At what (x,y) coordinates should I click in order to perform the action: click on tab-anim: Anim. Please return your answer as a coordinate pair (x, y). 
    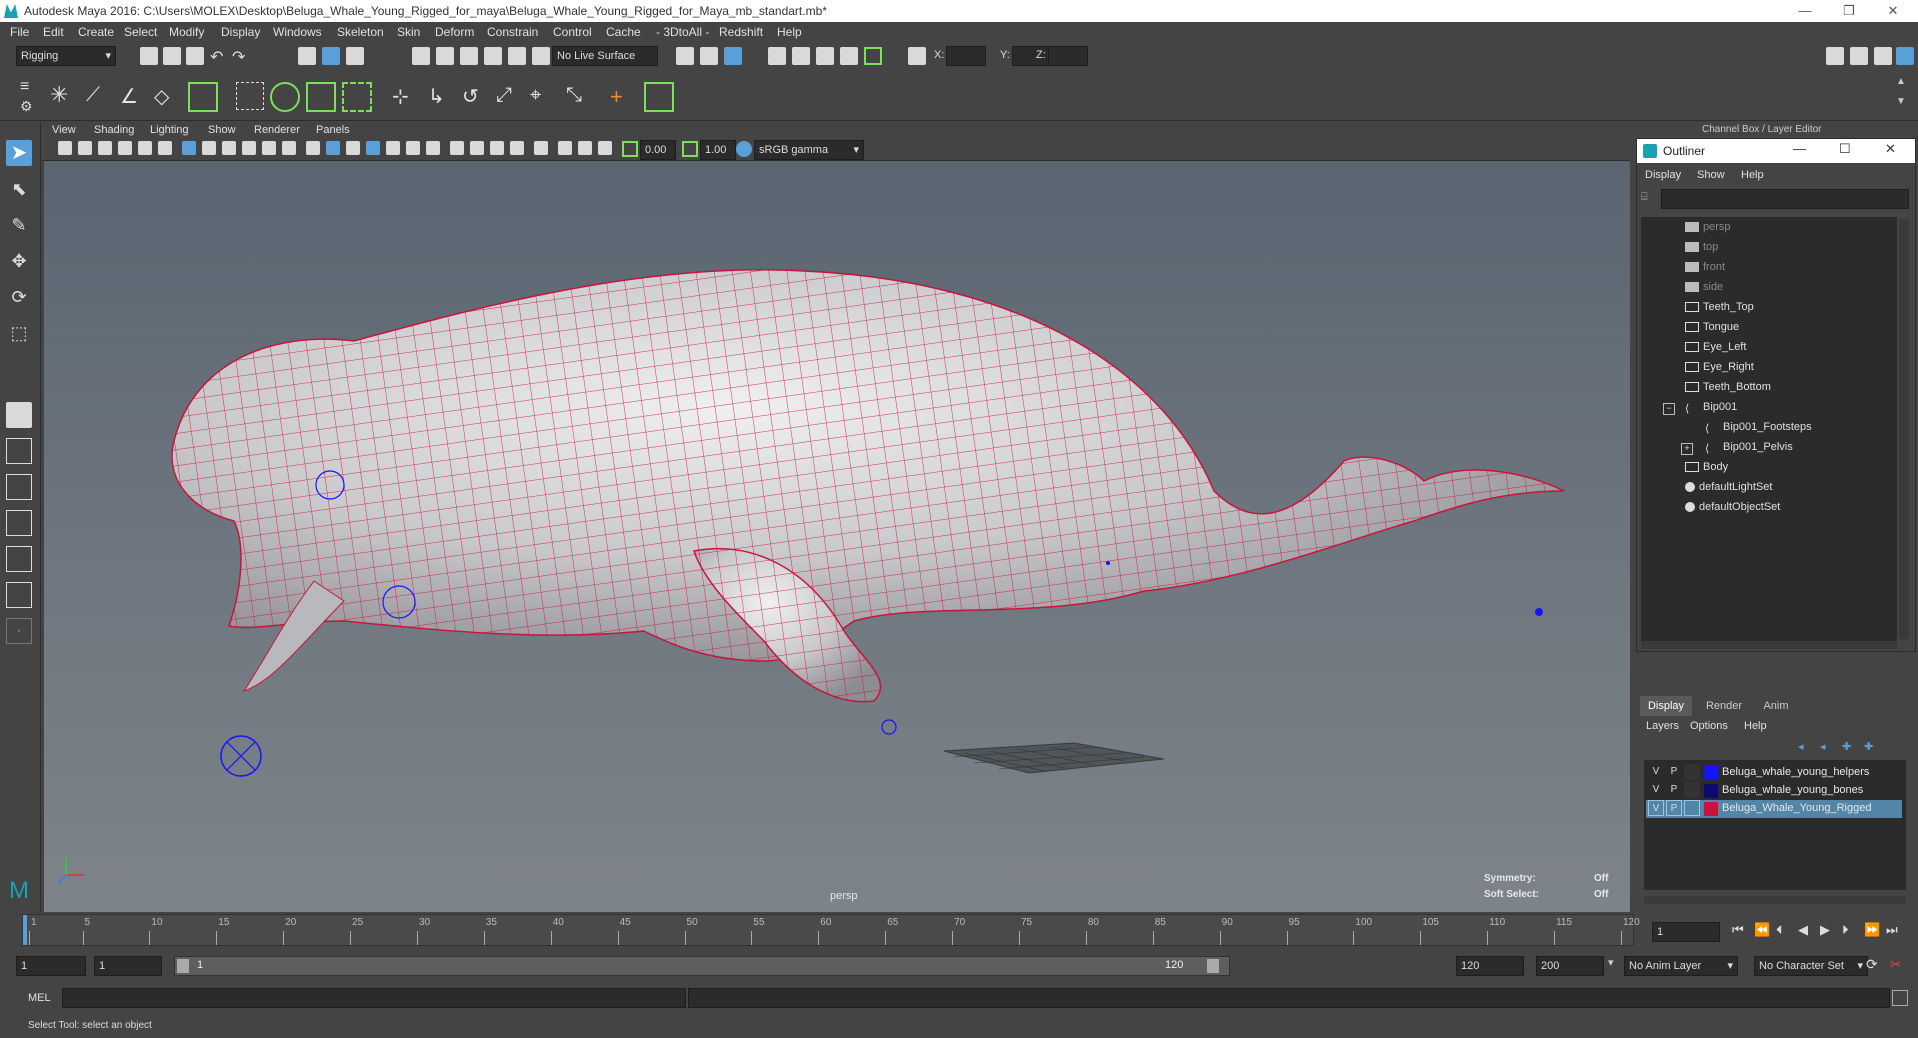
    Looking at the image, I should click on (1776, 706).